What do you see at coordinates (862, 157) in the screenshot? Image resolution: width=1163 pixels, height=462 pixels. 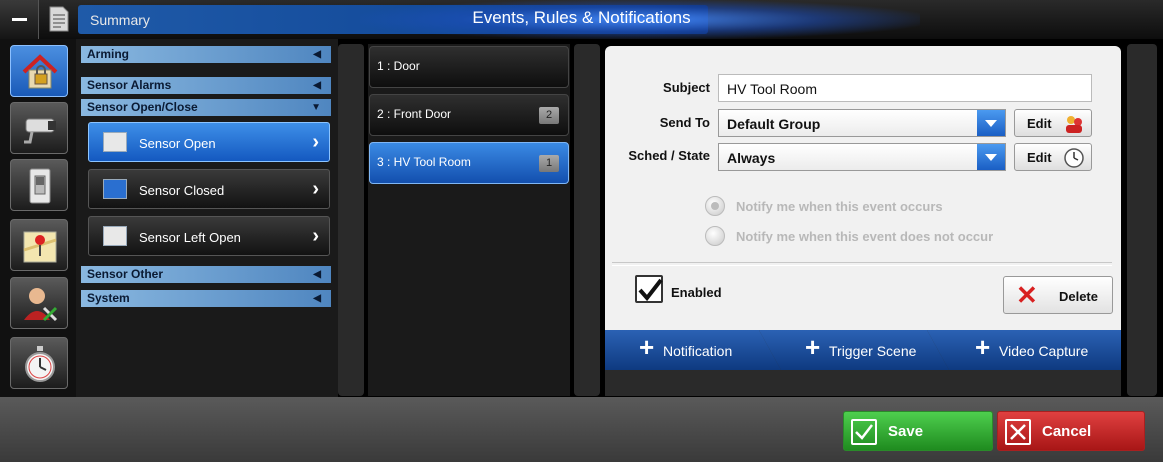 I see `sched-state-select: Always` at bounding box center [862, 157].